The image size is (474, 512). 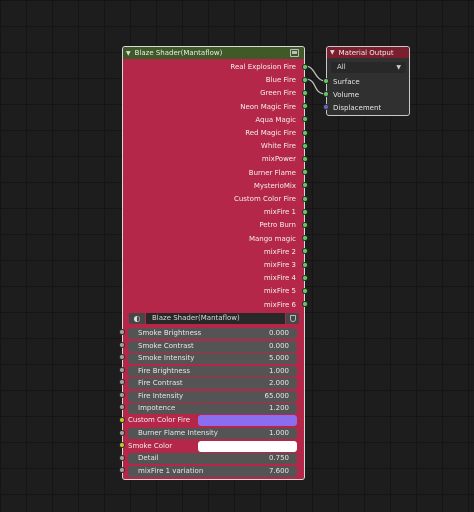 I want to click on output-label: Burner Flame, so click(x=272, y=172).